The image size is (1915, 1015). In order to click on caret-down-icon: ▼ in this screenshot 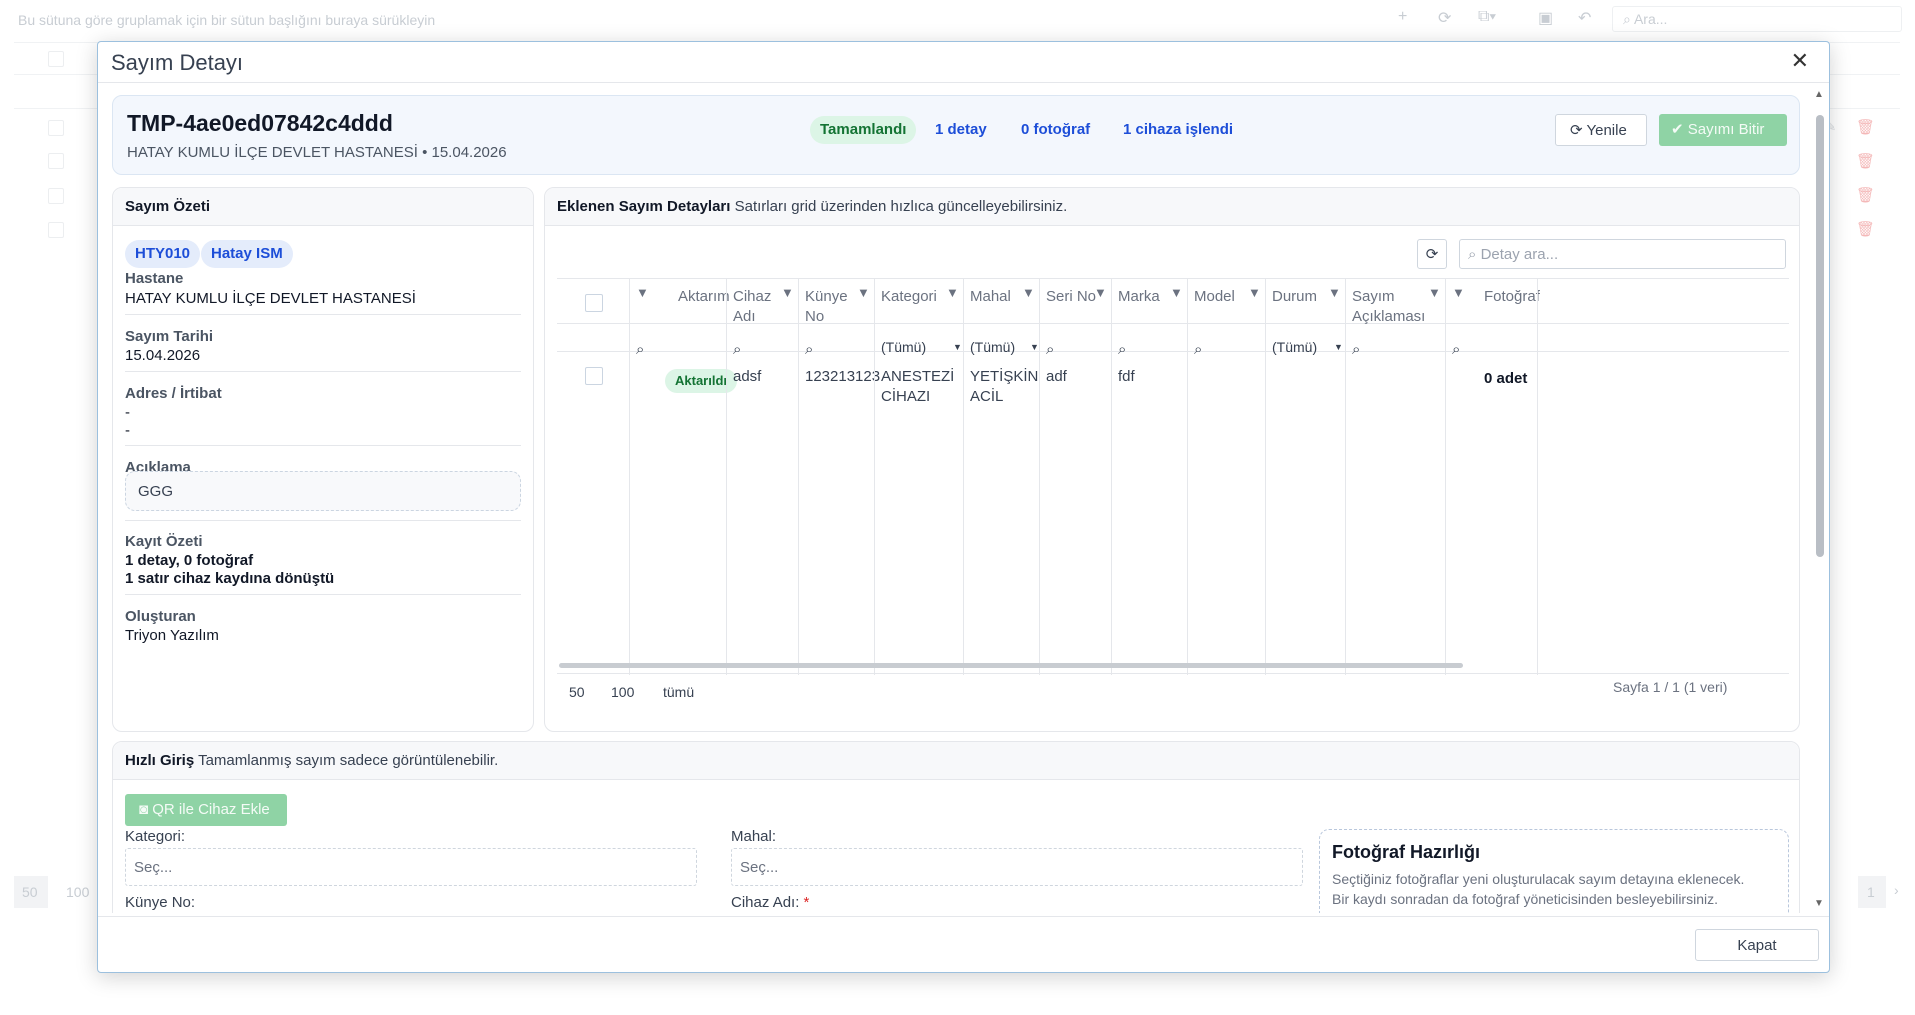, I will do `click(957, 347)`.